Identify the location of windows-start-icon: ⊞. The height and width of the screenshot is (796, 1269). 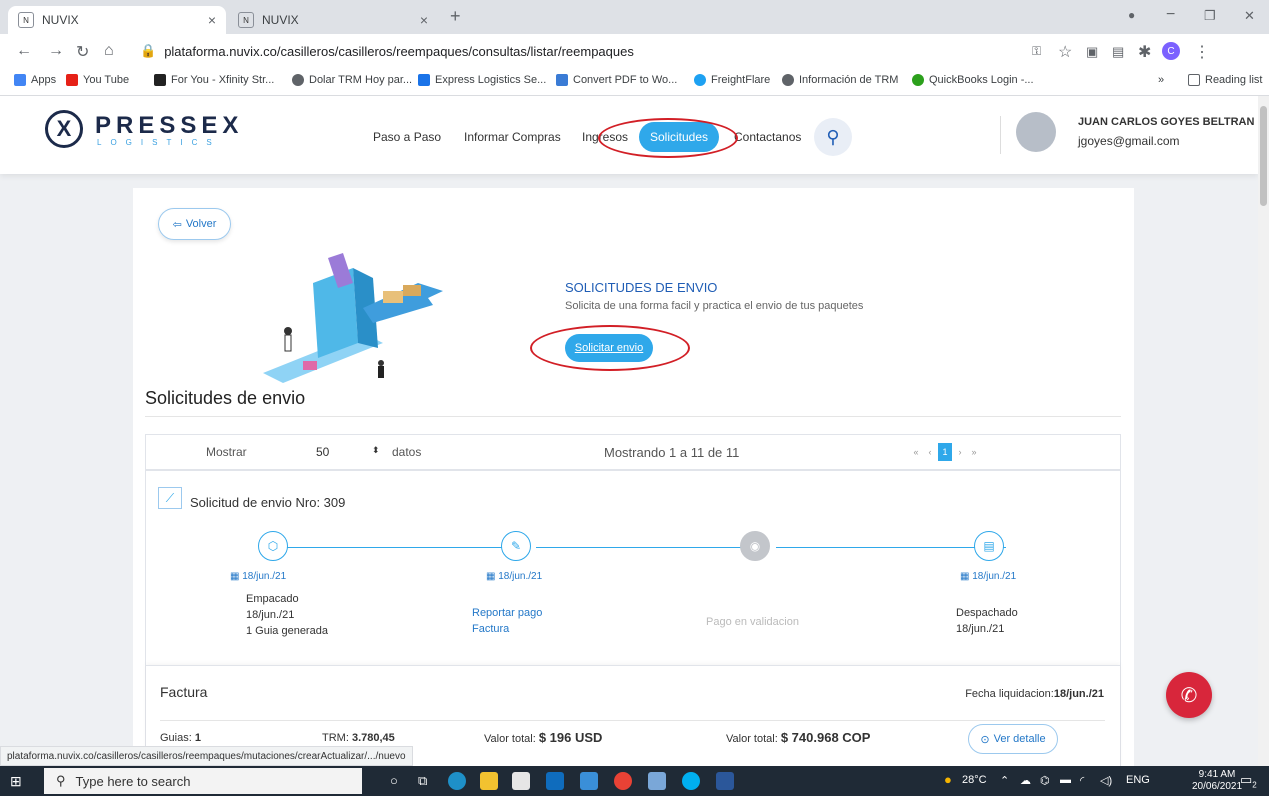
(16, 781).